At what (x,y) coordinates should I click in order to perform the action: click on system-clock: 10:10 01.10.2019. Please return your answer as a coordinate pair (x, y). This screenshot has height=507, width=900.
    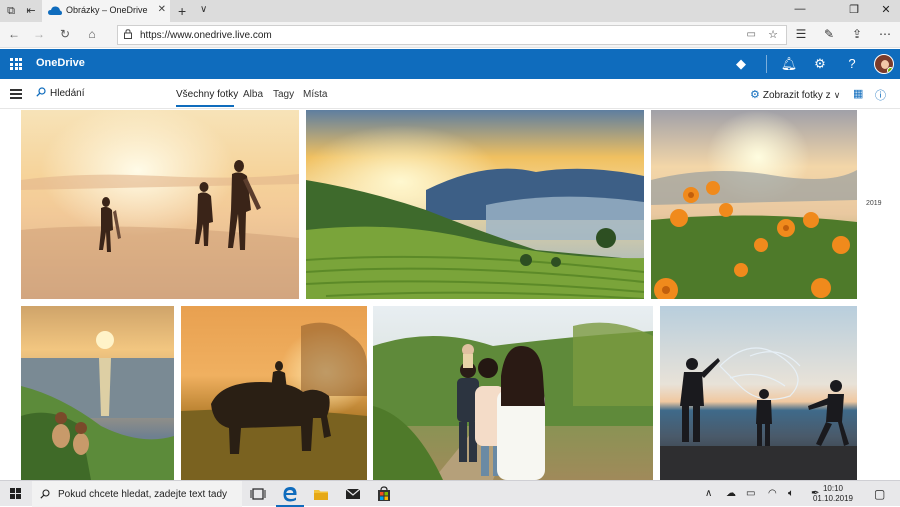
    Looking at the image, I should click on (833, 494).